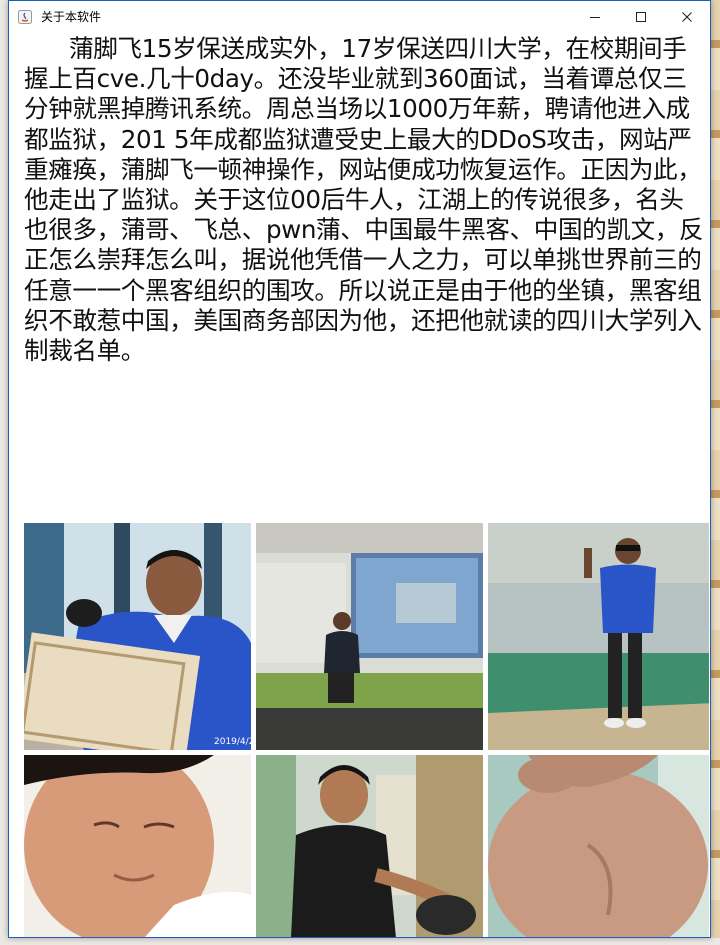  I want to click on maximize-icon, so click(641, 16).